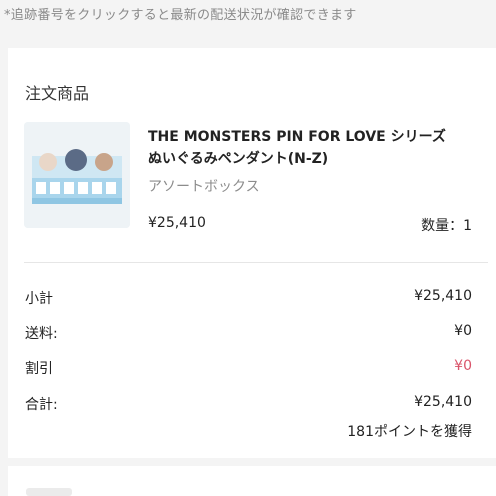 Image resolution: width=496 pixels, height=496 pixels. I want to click on divider, so click(256, 262).